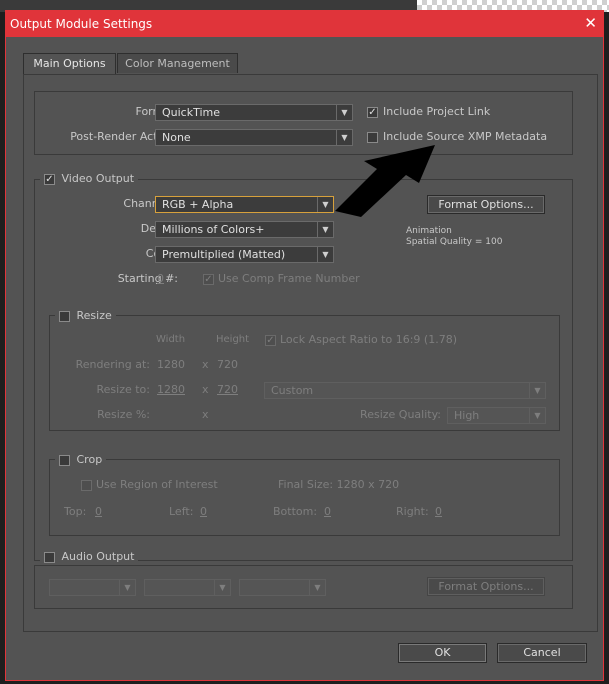 Image resolution: width=609 pixels, height=684 pixels. What do you see at coordinates (147, 278) in the screenshot?
I see `starting-number-label: Starting #:` at bounding box center [147, 278].